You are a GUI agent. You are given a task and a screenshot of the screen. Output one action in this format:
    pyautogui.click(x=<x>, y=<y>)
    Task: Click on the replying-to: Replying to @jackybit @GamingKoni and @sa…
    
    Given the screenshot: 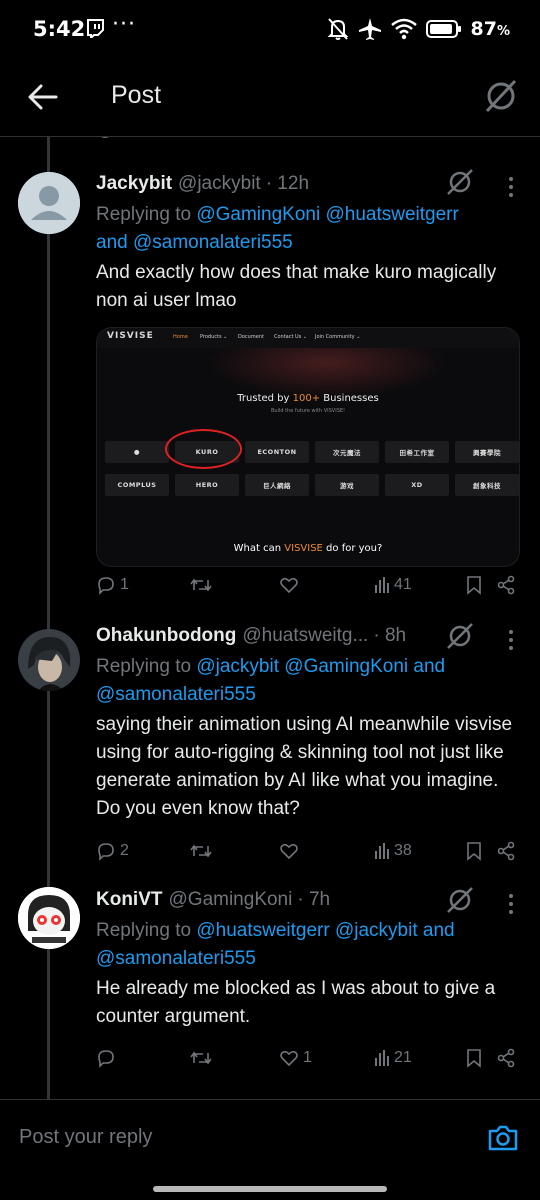 What is the action you would take?
    pyautogui.click(x=271, y=680)
    